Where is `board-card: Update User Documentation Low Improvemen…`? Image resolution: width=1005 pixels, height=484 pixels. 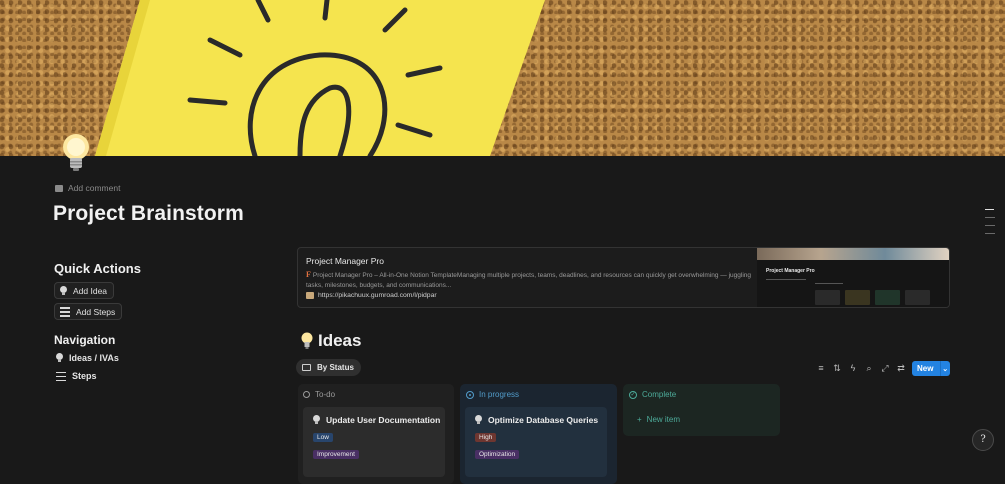
board-card: Update User Documentation Low Improvemen… is located at coordinates (374, 442).